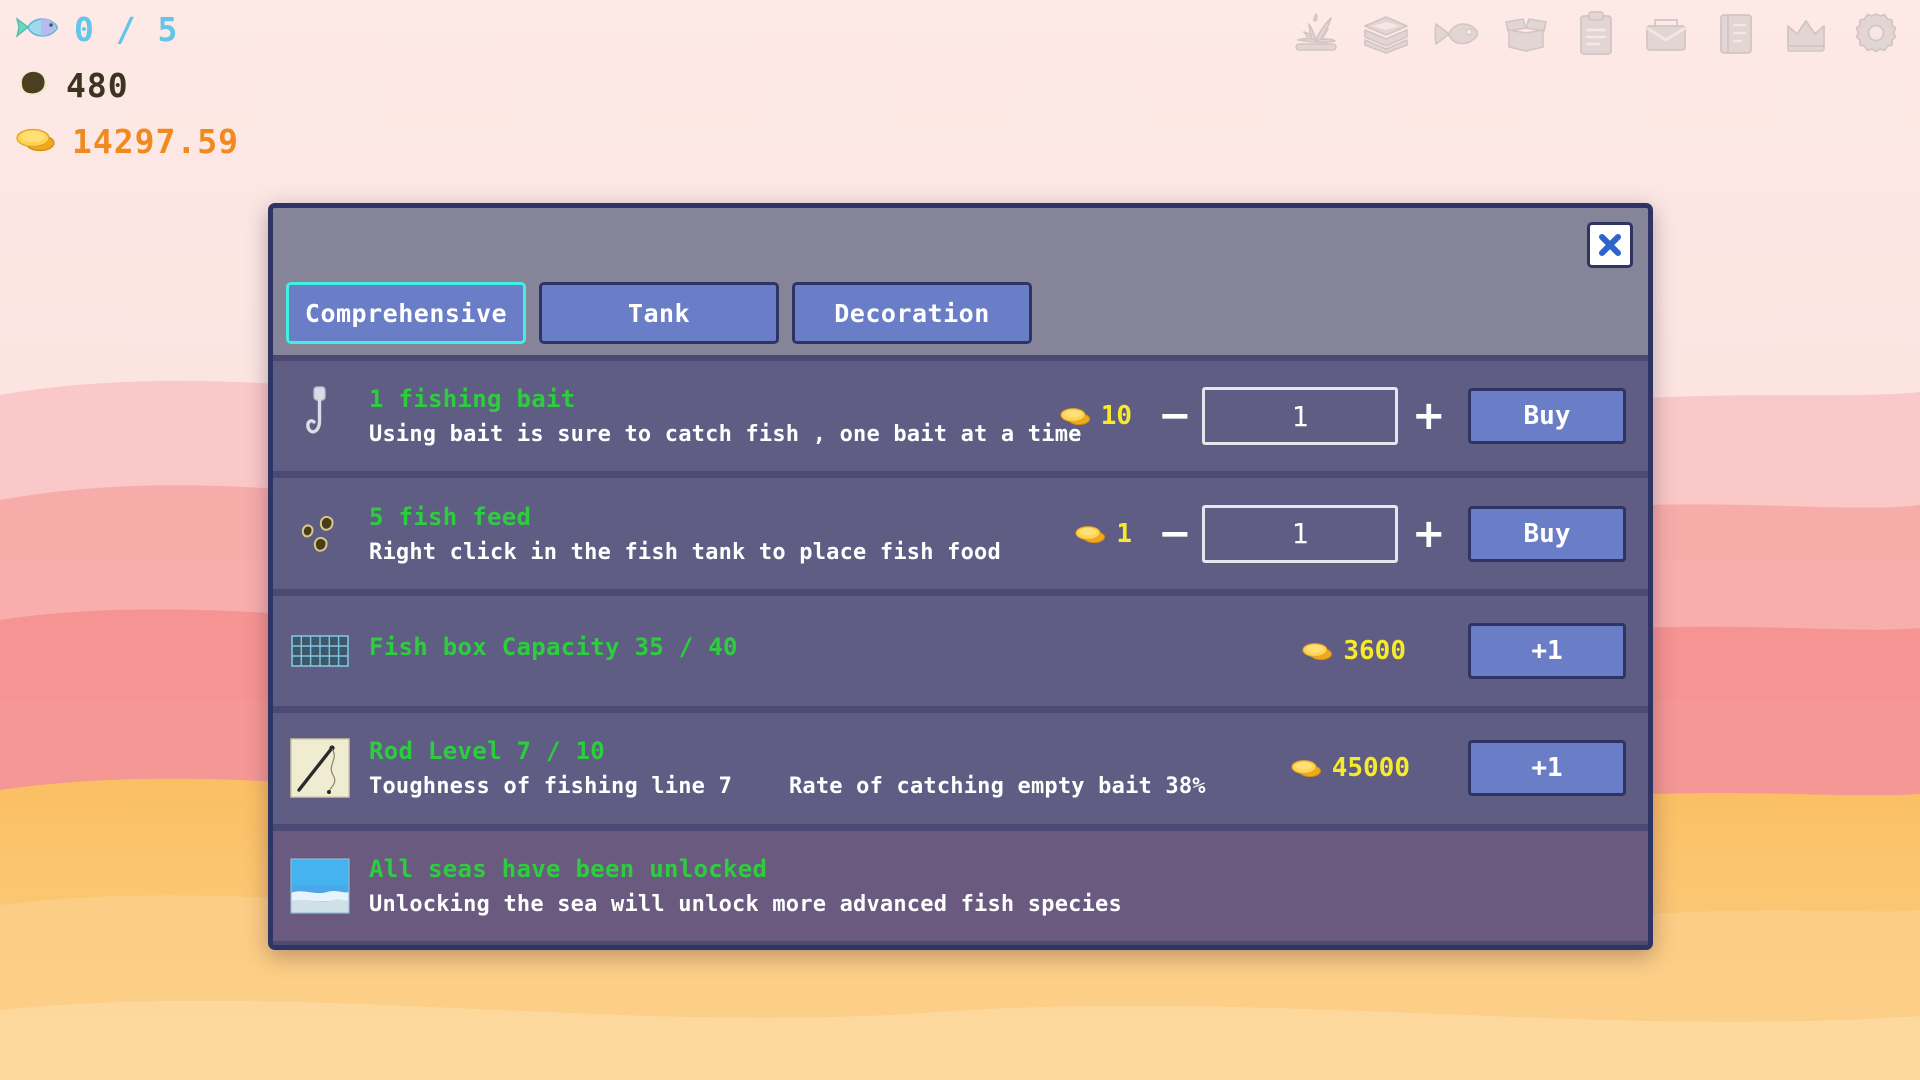 Image resolution: width=1920 pixels, height=1080 pixels. I want to click on top-toolbar, so click(1596, 34).